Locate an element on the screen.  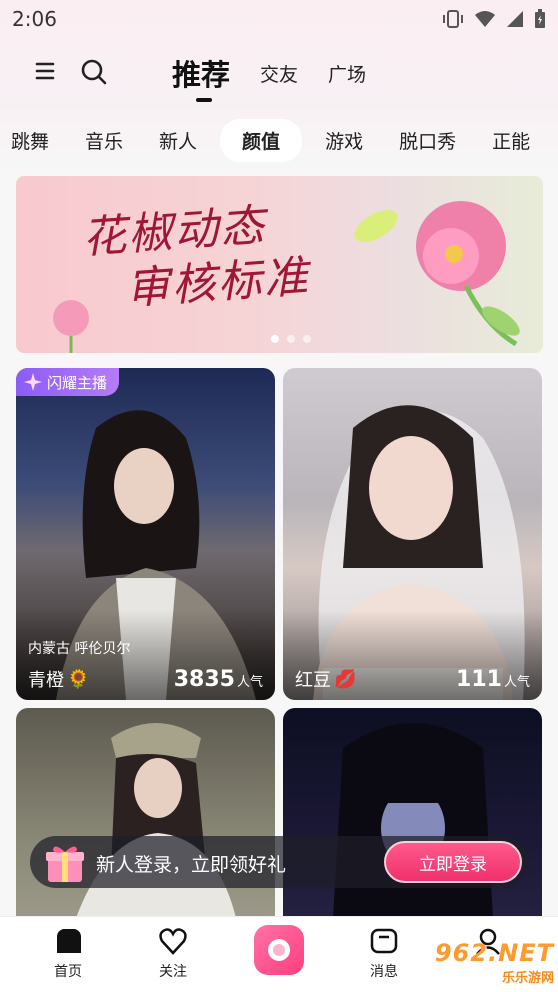
card-name: 青橙 🌻 is located at coordinates (58, 679).